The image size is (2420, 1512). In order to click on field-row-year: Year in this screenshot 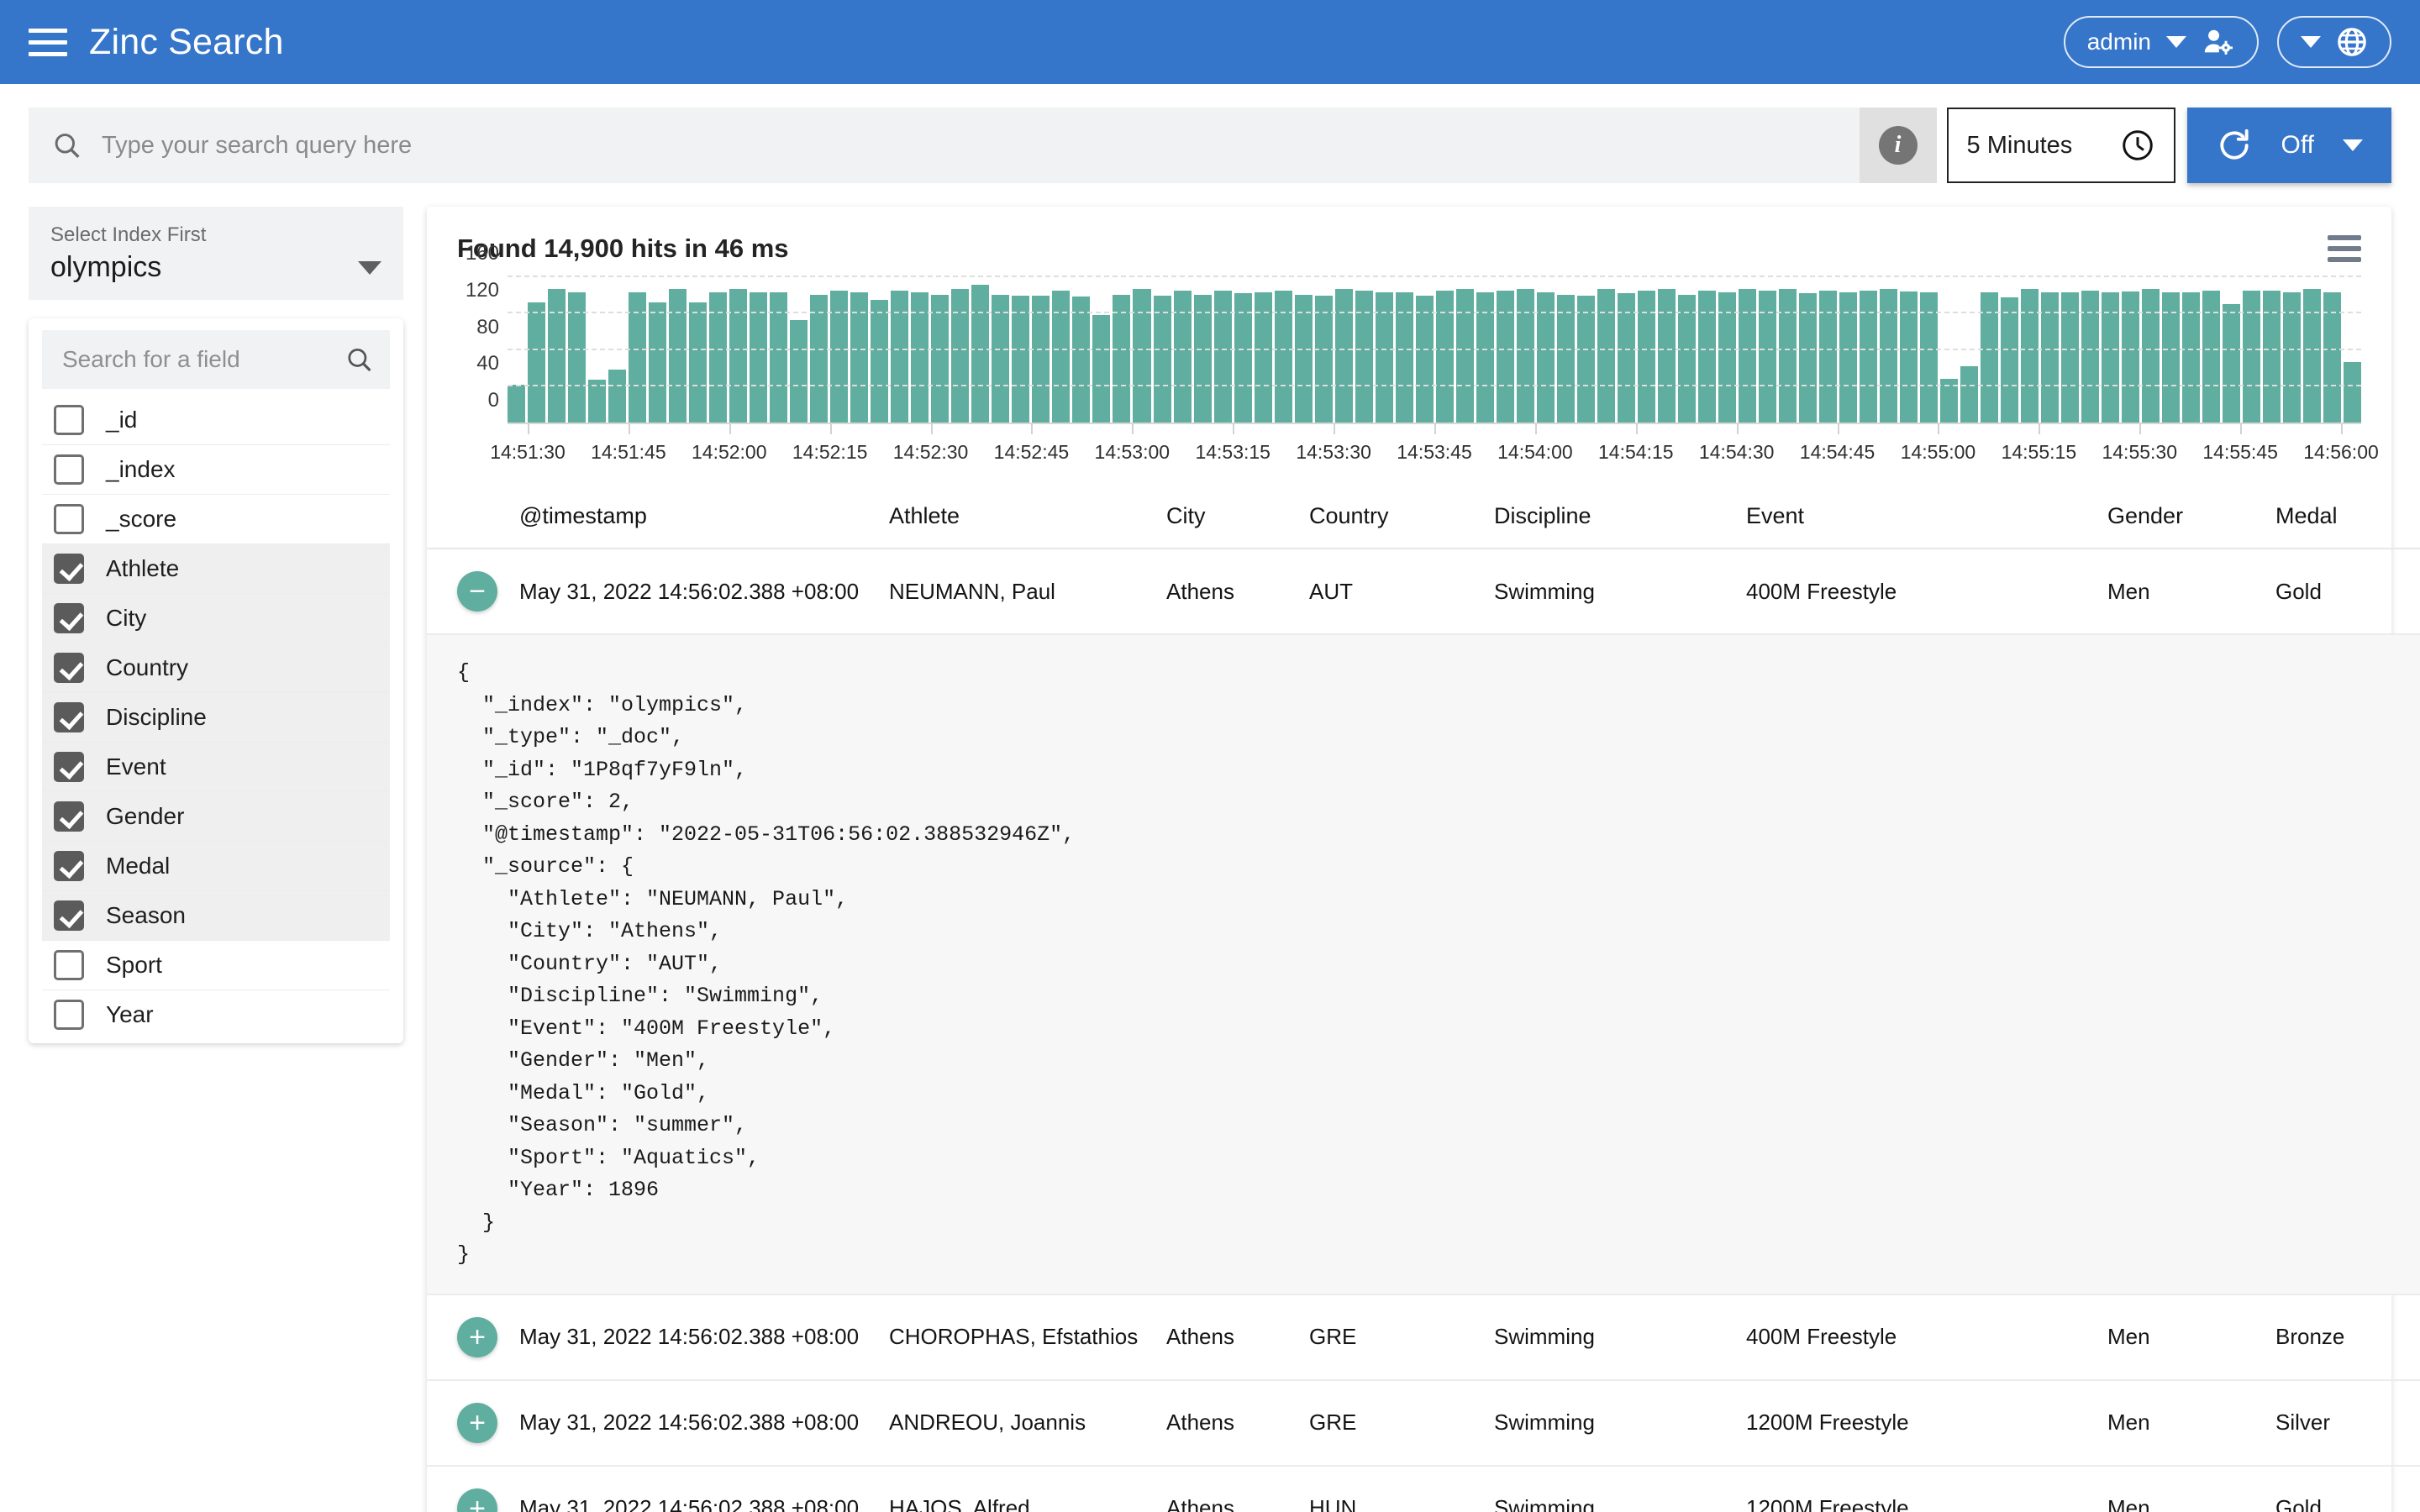, I will do `click(216, 1015)`.